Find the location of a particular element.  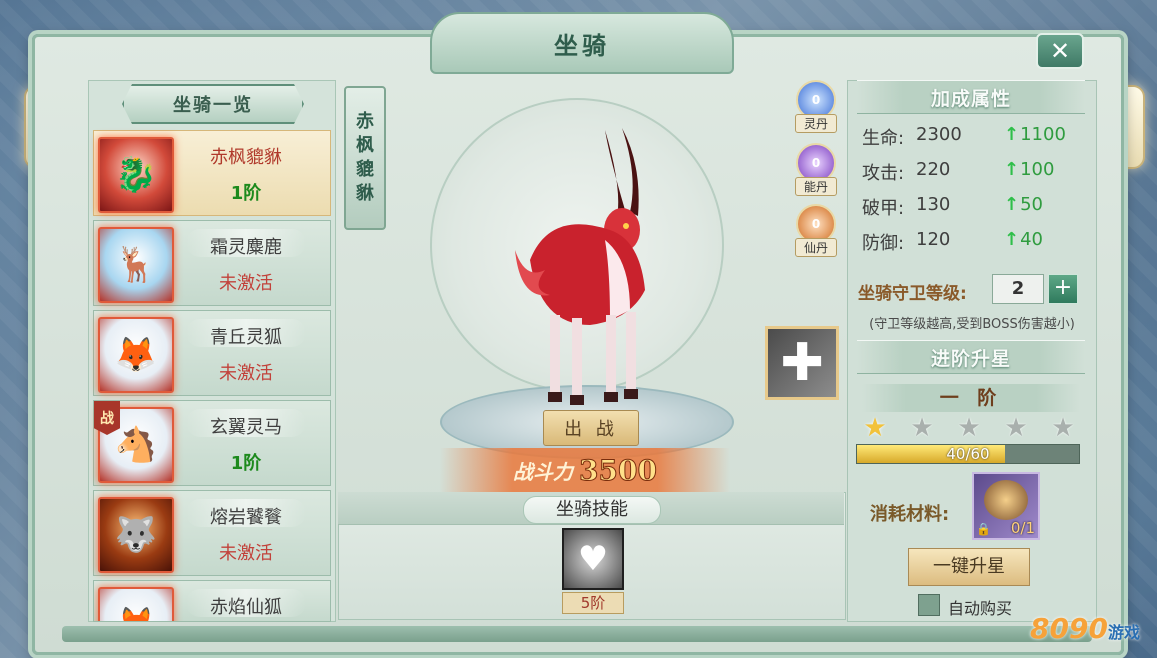

lock-icon: 🔒 is located at coordinates (983, 529).